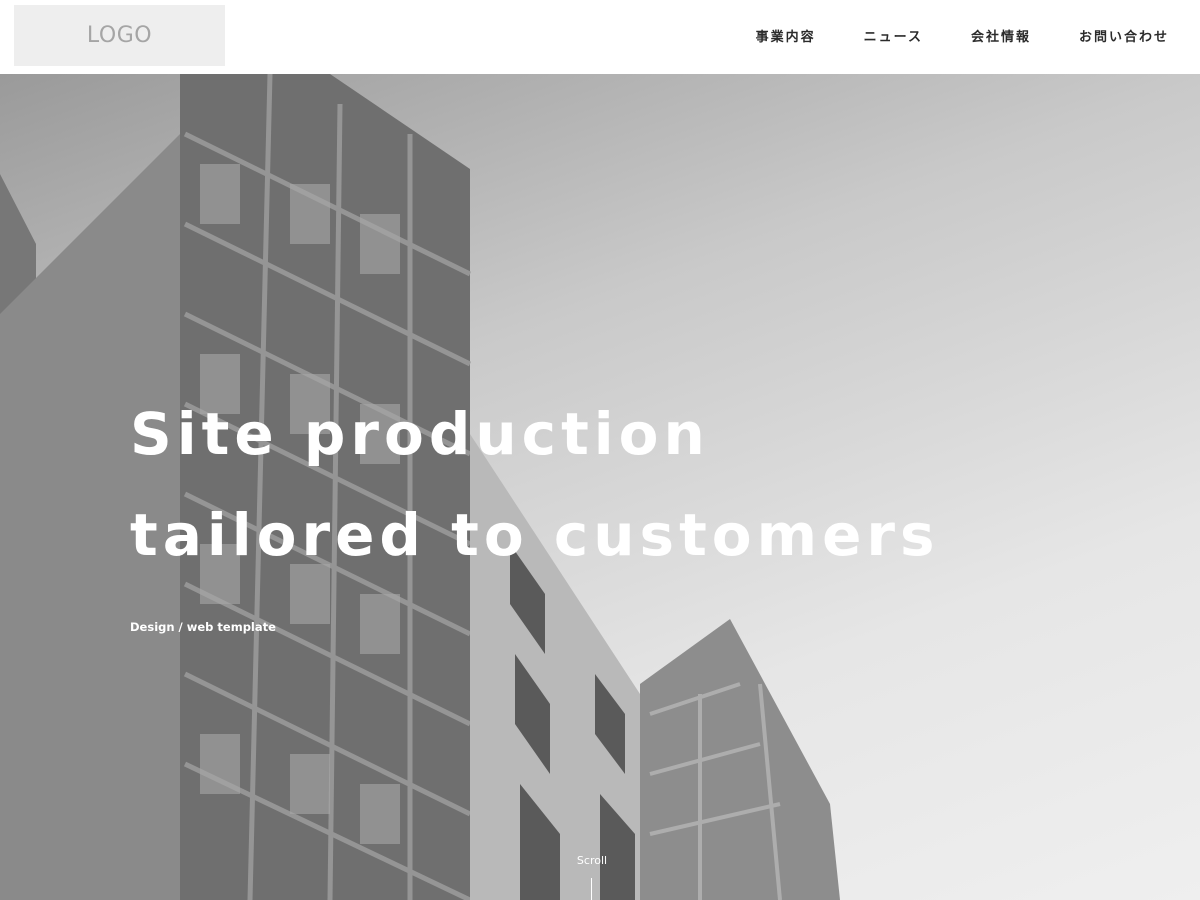 The image size is (1200, 900). I want to click on main-nav: 事業内容 ニュース 会社情報 お問い合わせ, so click(962, 35).